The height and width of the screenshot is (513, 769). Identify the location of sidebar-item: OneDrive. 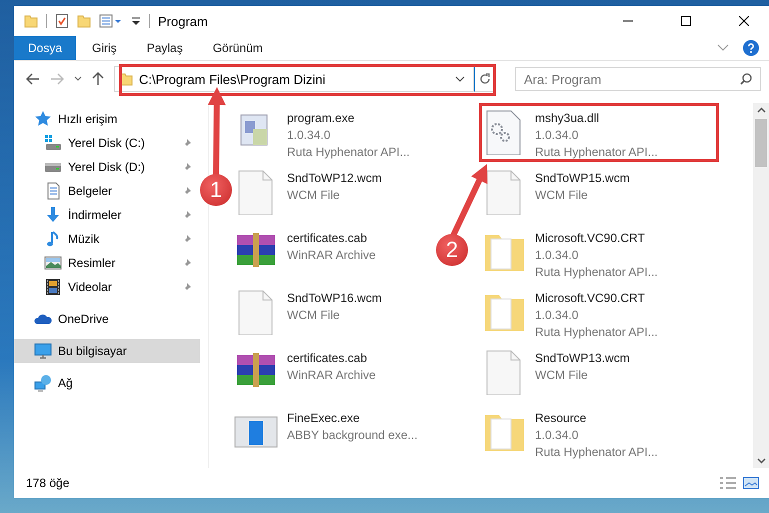
(107, 319).